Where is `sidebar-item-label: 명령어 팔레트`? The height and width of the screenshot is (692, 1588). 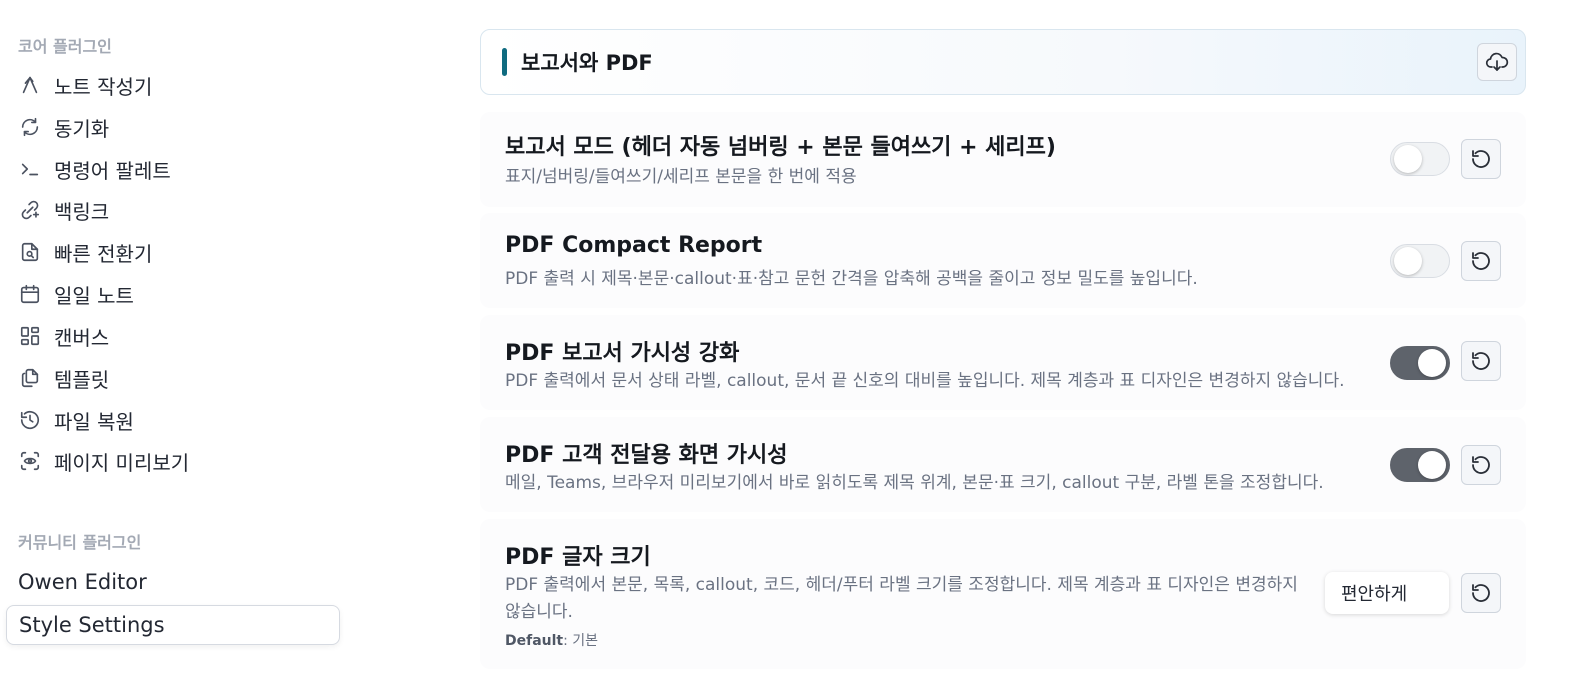 sidebar-item-label: 명령어 팔레트 is located at coordinates (112, 170).